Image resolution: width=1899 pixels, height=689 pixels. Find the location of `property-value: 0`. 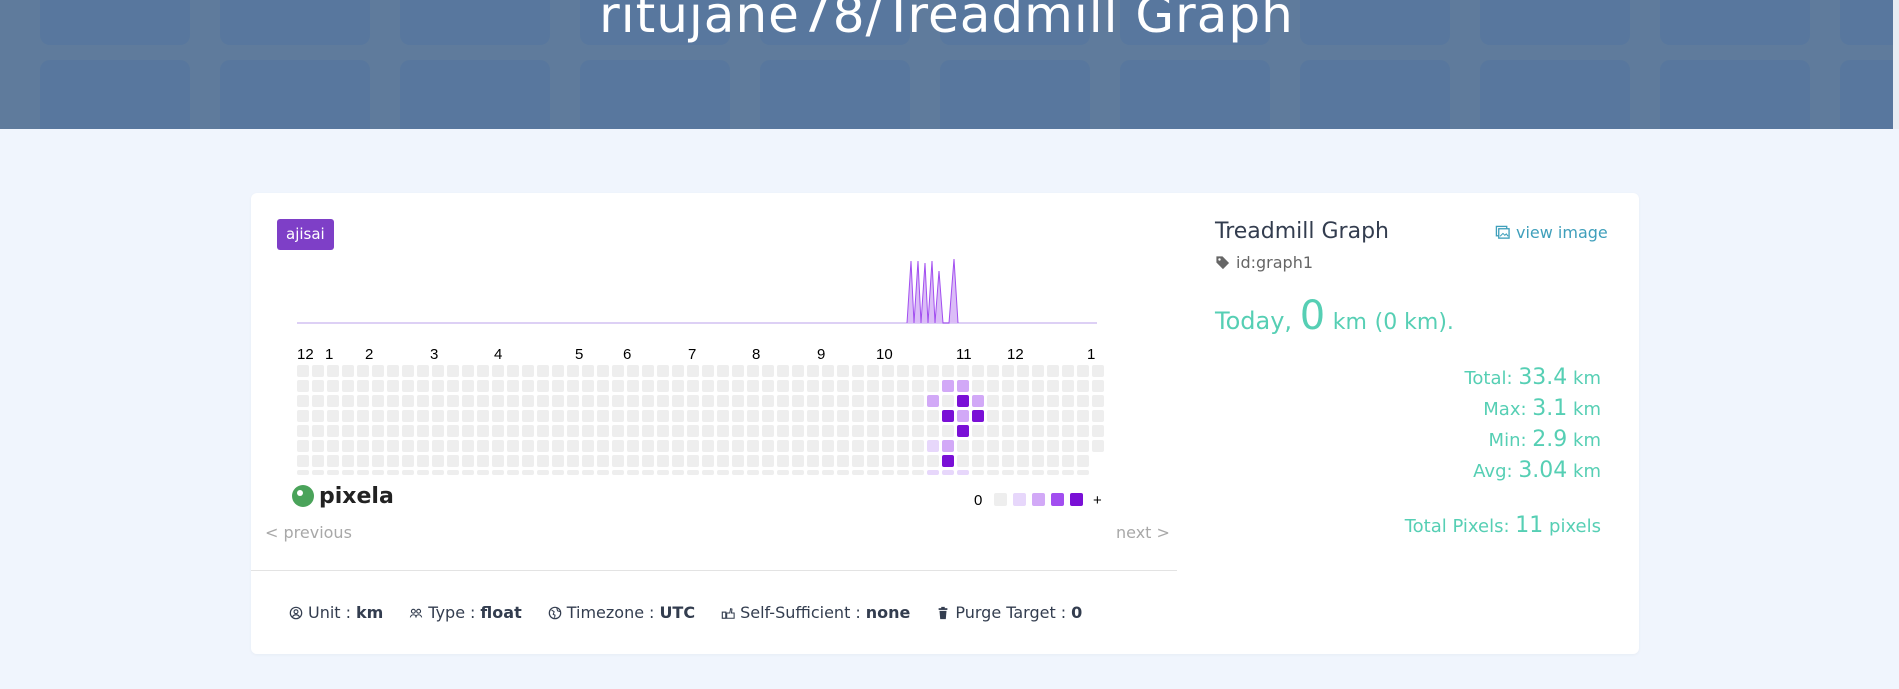

property-value: 0 is located at coordinates (1077, 612).